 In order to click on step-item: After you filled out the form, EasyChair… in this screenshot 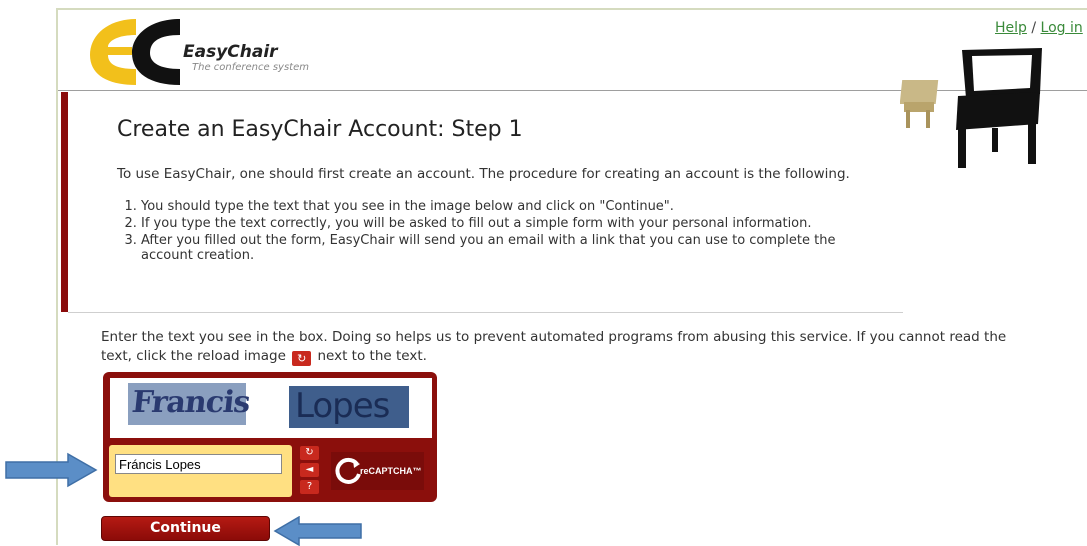, I will do `click(501, 248)`.